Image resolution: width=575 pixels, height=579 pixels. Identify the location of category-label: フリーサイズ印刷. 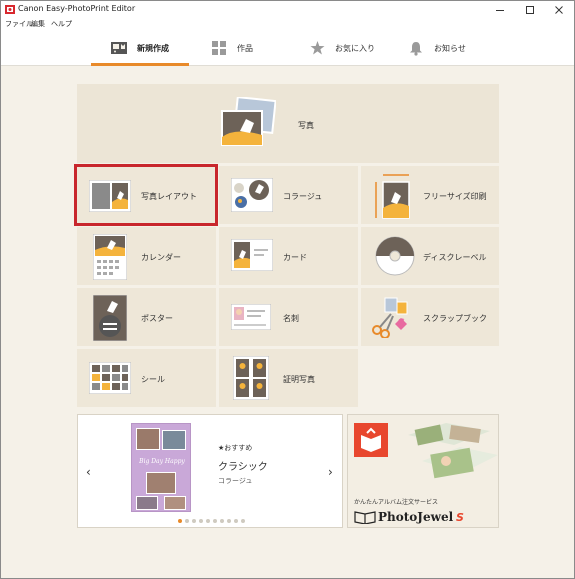
(455, 196).